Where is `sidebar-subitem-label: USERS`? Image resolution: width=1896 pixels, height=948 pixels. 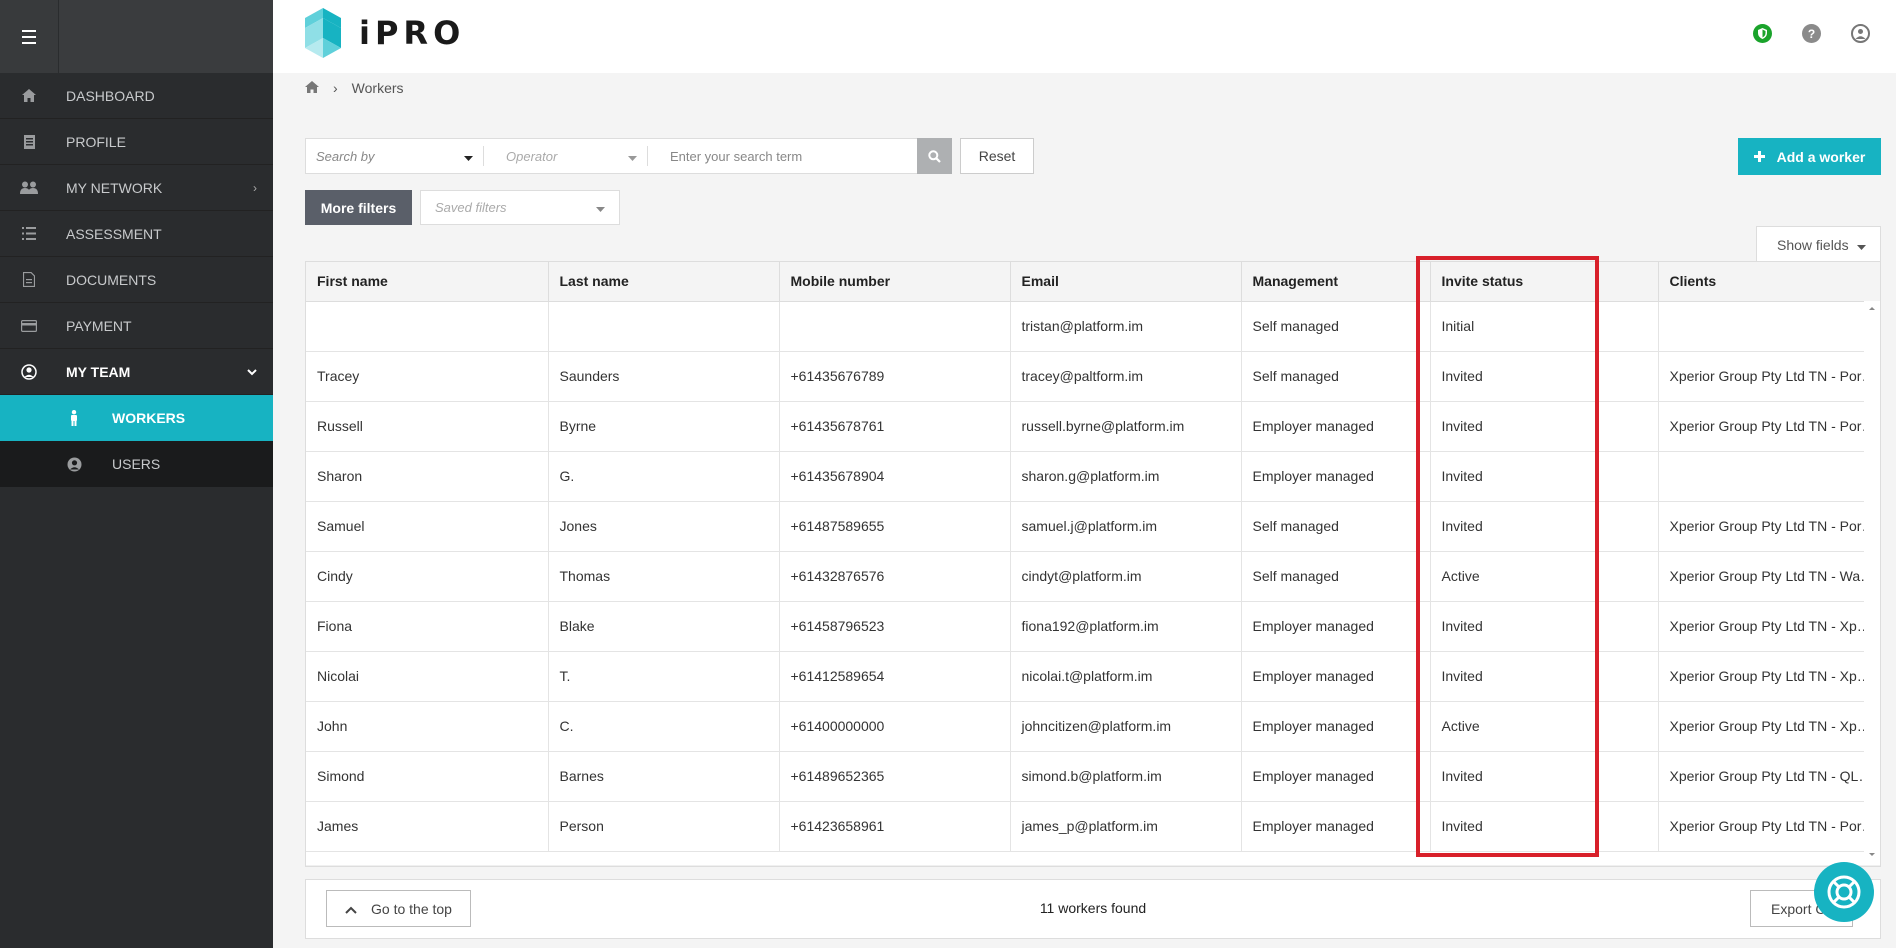
sidebar-subitem-label: USERS is located at coordinates (136, 464).